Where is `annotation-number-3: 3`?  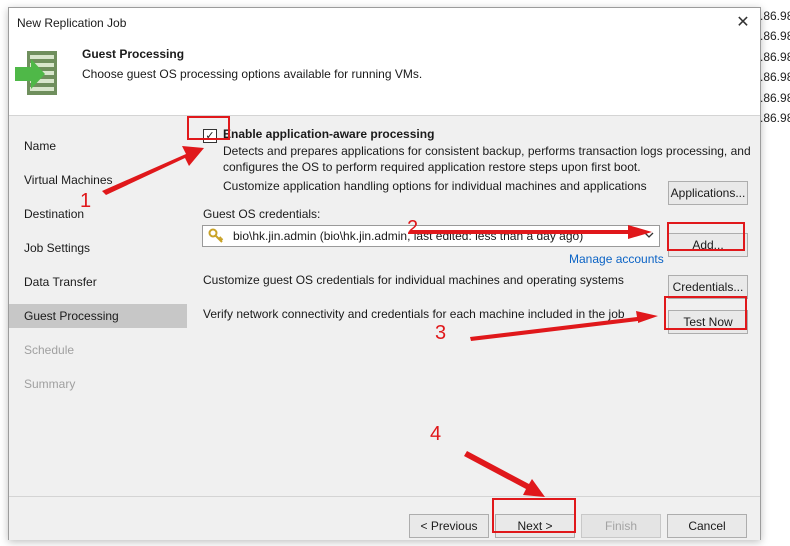 annotation-number-3: 3 is located at coordinates (441, 333).